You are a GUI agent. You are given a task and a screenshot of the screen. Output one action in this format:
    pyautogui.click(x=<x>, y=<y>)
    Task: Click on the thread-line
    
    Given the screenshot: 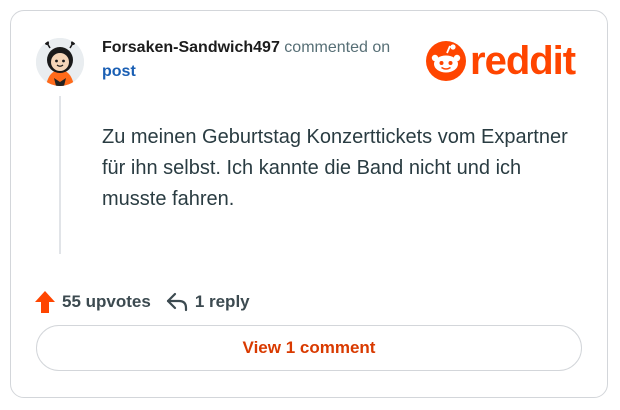 What is the action you would take?
    pyautogui.click(x=60, y=175)
    